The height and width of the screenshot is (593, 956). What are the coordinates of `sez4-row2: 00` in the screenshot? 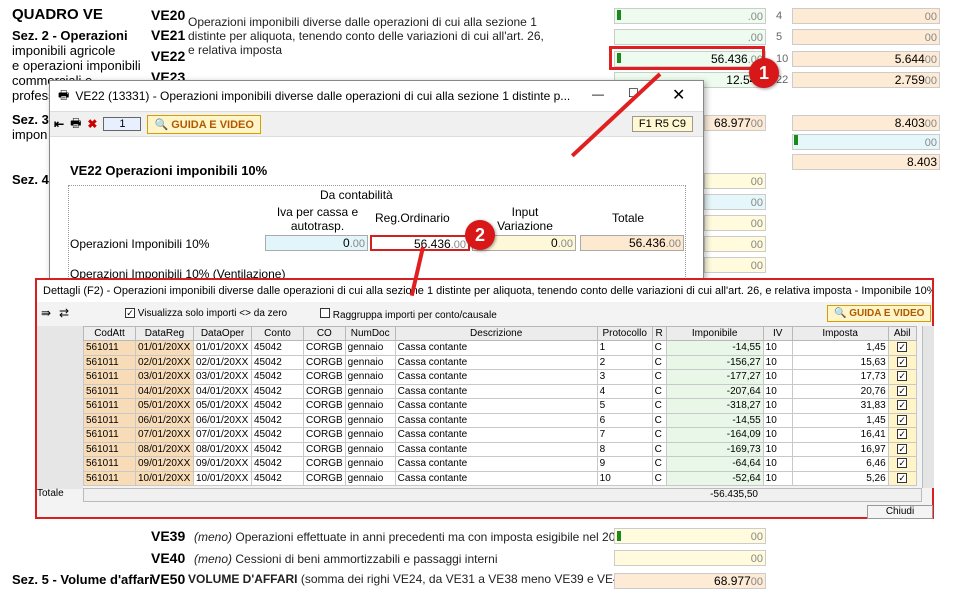 It's located at (735, 202).